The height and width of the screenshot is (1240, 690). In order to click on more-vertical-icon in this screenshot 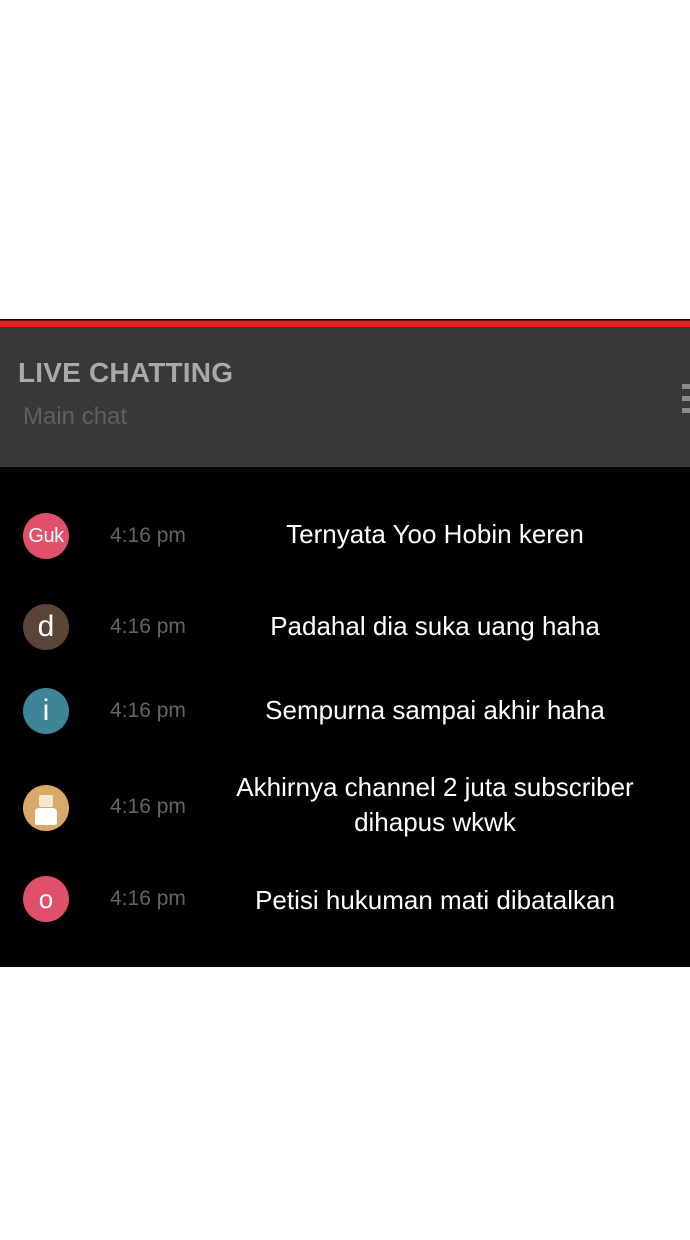, I will do `click(686, 401)`.